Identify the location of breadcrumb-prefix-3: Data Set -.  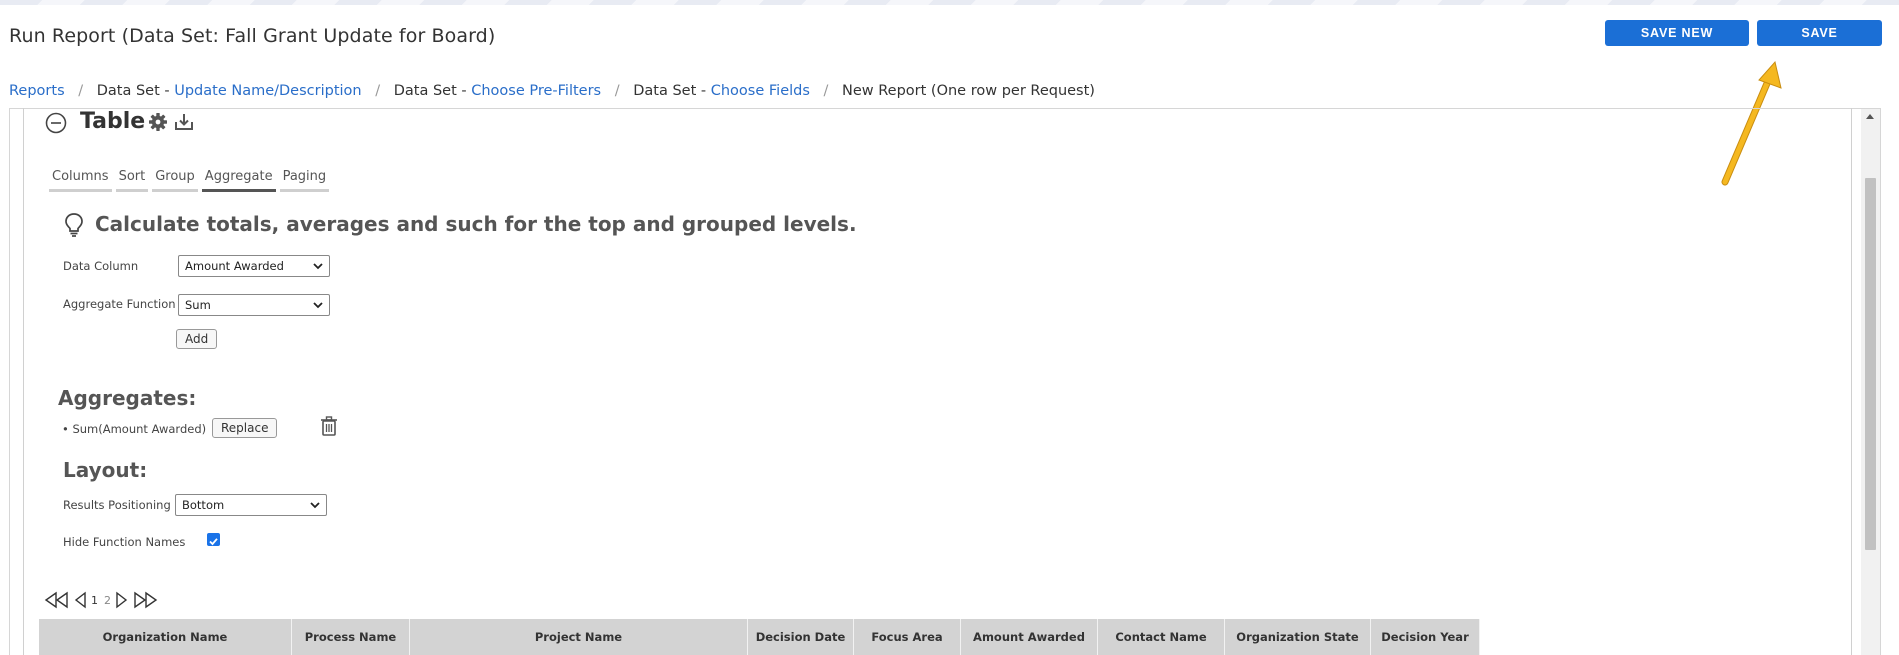
(670, 91).